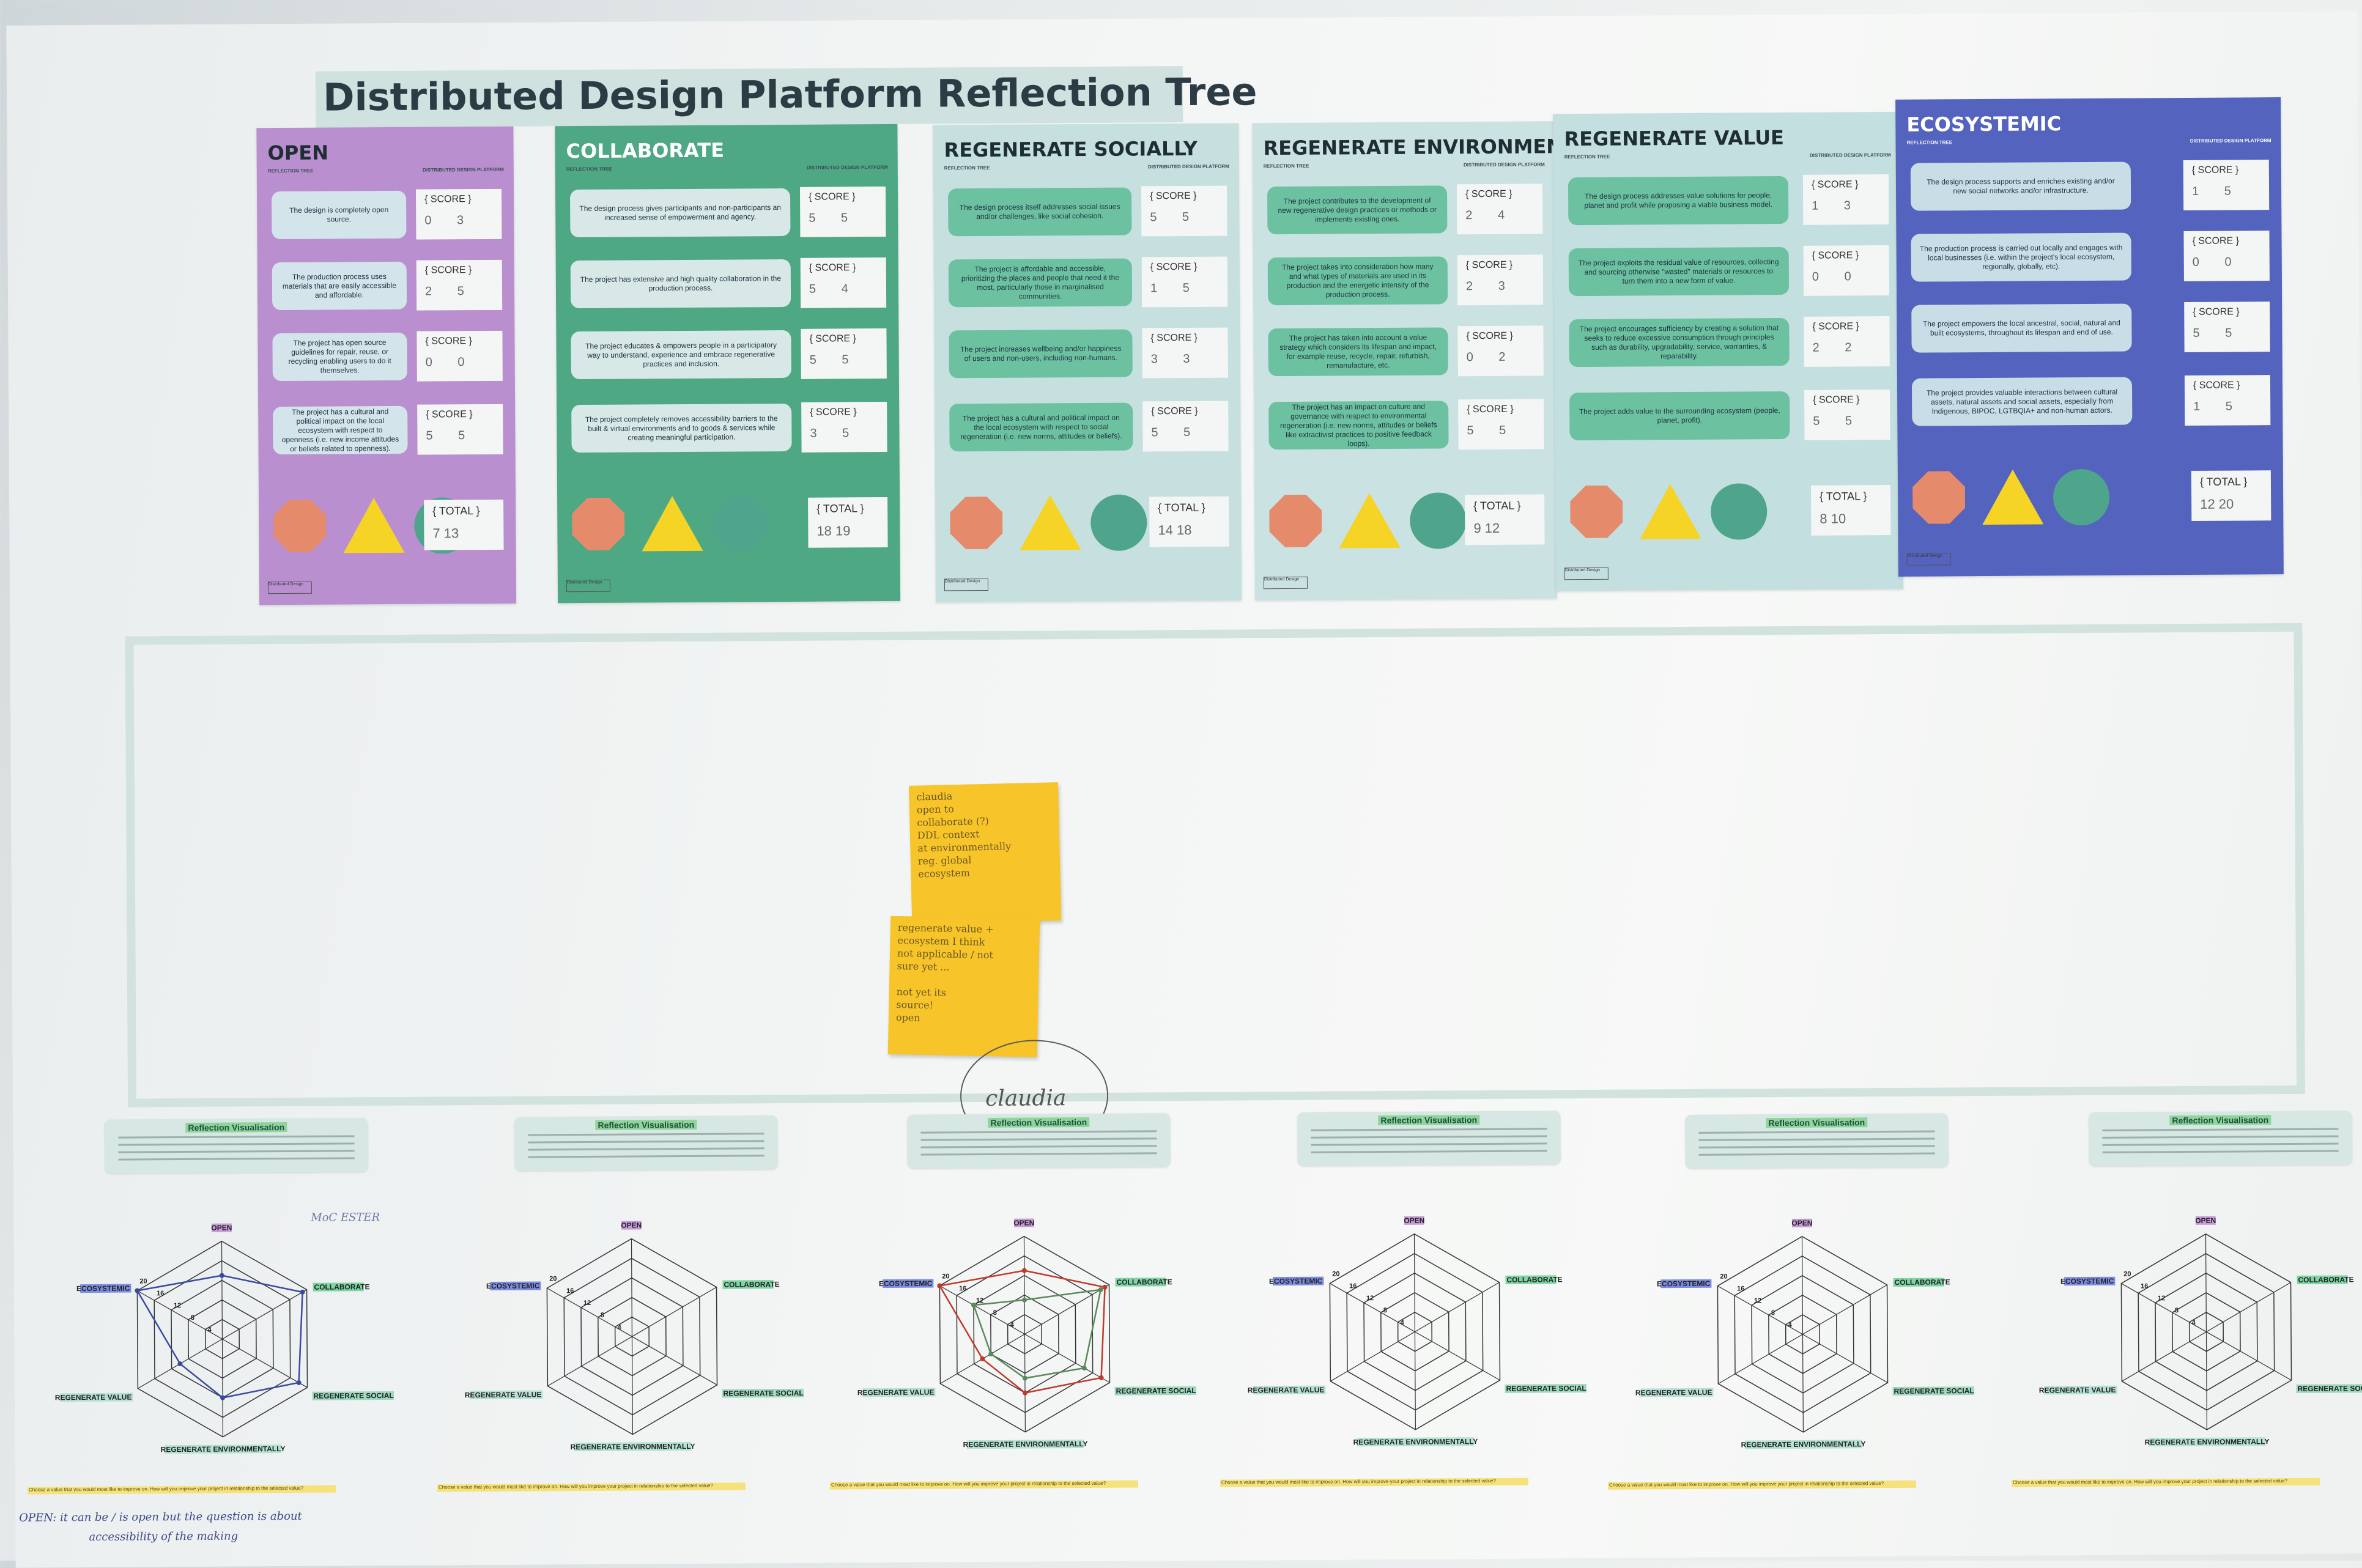 The height and width of the screenshot is (1568, 2362). What do you see at coordinates (1837, 206) in the screenshot?
I see `score-value: 1 3` at bounding box center [1837, 206].